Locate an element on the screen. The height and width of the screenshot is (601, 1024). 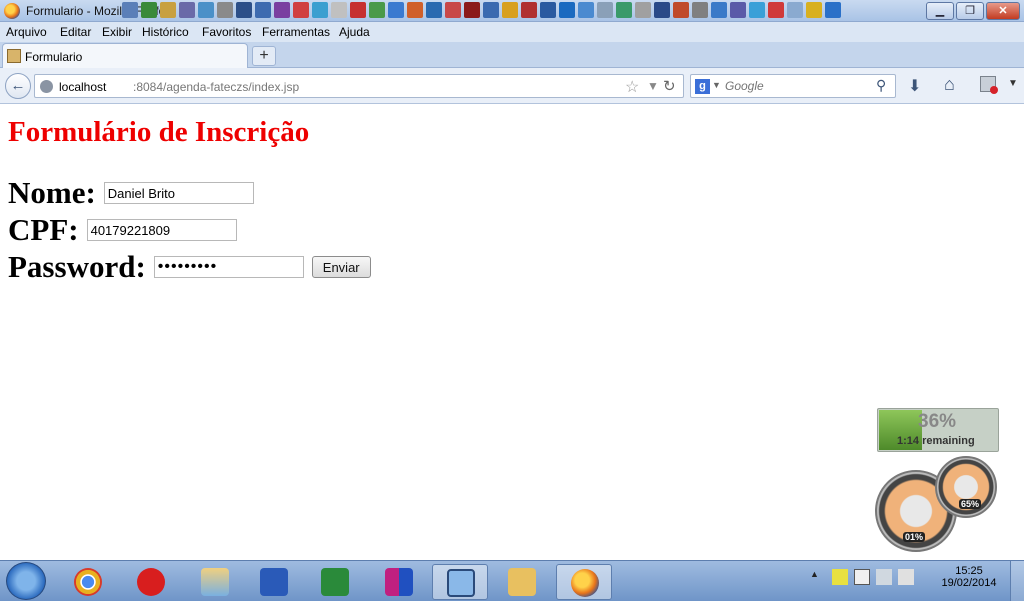
engine-dropdown-icon: ▼ is located at coordinates (716, 85).